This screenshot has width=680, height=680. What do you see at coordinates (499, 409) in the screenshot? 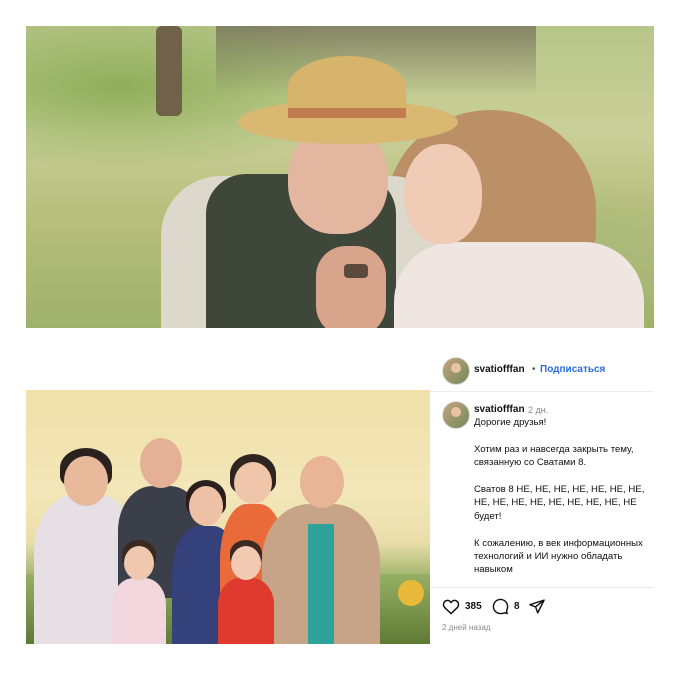
I see `comment-username: svatiofffan` at bounding box center [499, 409].